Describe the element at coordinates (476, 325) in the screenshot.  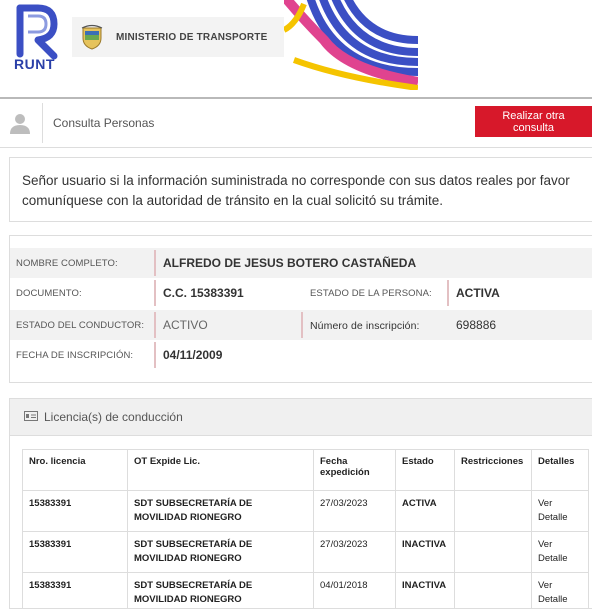
I see `inscripcion-value: 698886` at that location.